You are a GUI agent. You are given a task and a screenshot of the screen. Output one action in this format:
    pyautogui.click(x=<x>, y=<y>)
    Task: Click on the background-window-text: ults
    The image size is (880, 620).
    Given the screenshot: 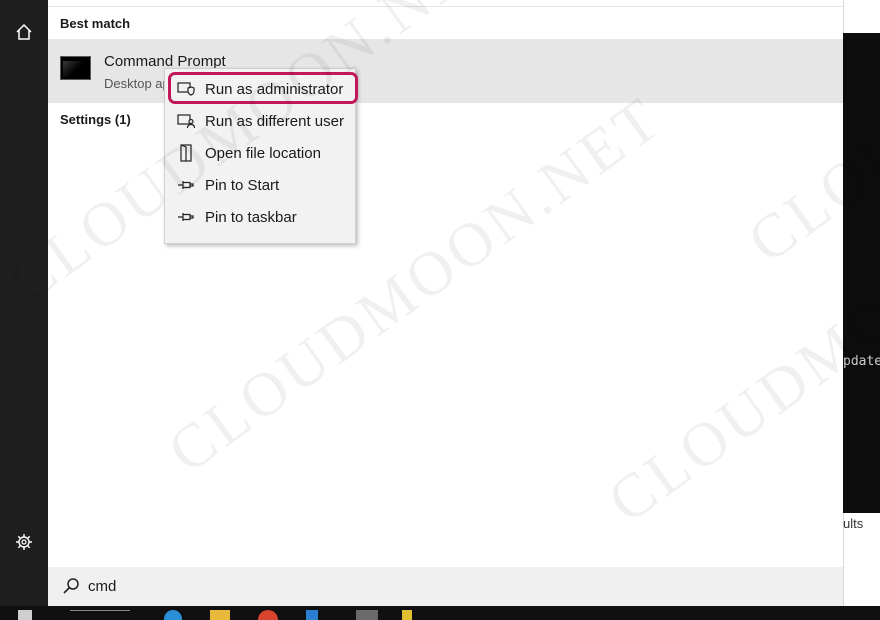 What is the action you would take?
    pyautogui.click(x=853, y=523)
    